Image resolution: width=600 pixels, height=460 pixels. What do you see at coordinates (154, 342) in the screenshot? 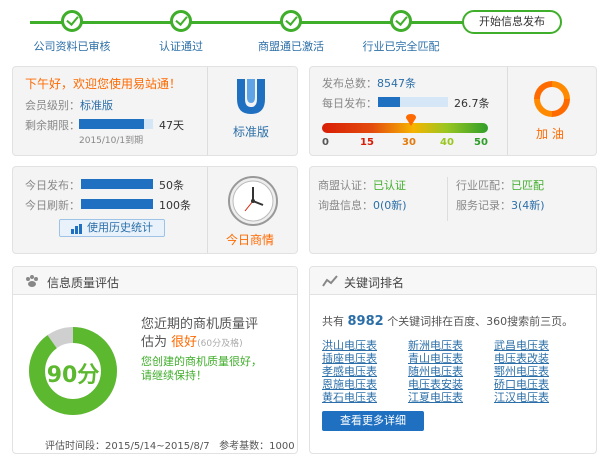
I see `quality-desc-prefix: 估为` at bounding box center [154, 342].